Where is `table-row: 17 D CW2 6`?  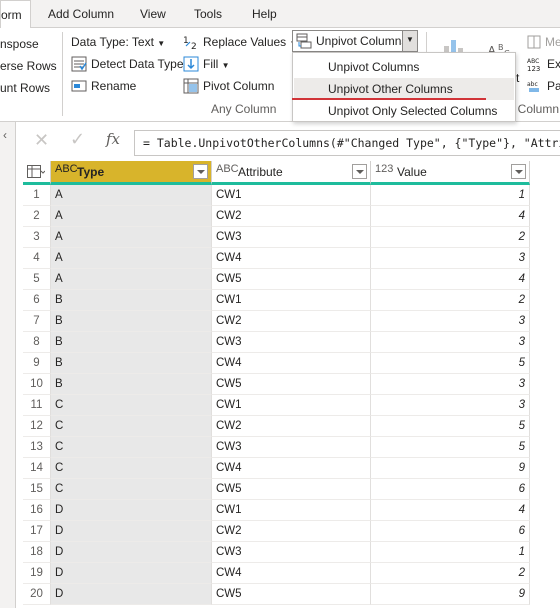 table-row: 17 D CW2 6 is located at coordinates (291, 531).